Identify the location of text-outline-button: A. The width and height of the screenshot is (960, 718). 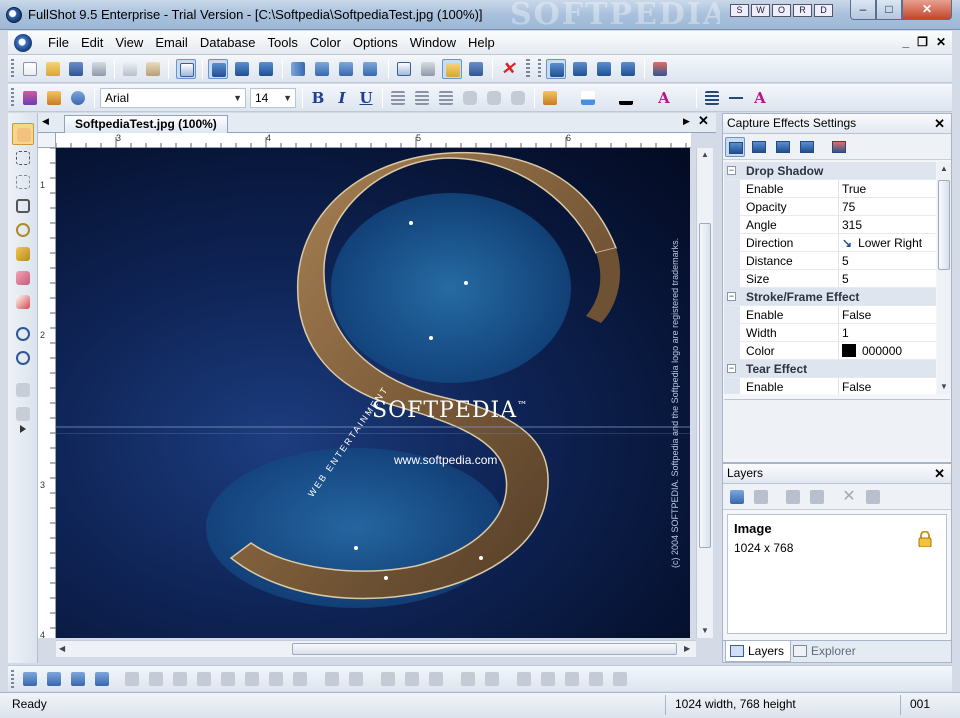
(760, 98).